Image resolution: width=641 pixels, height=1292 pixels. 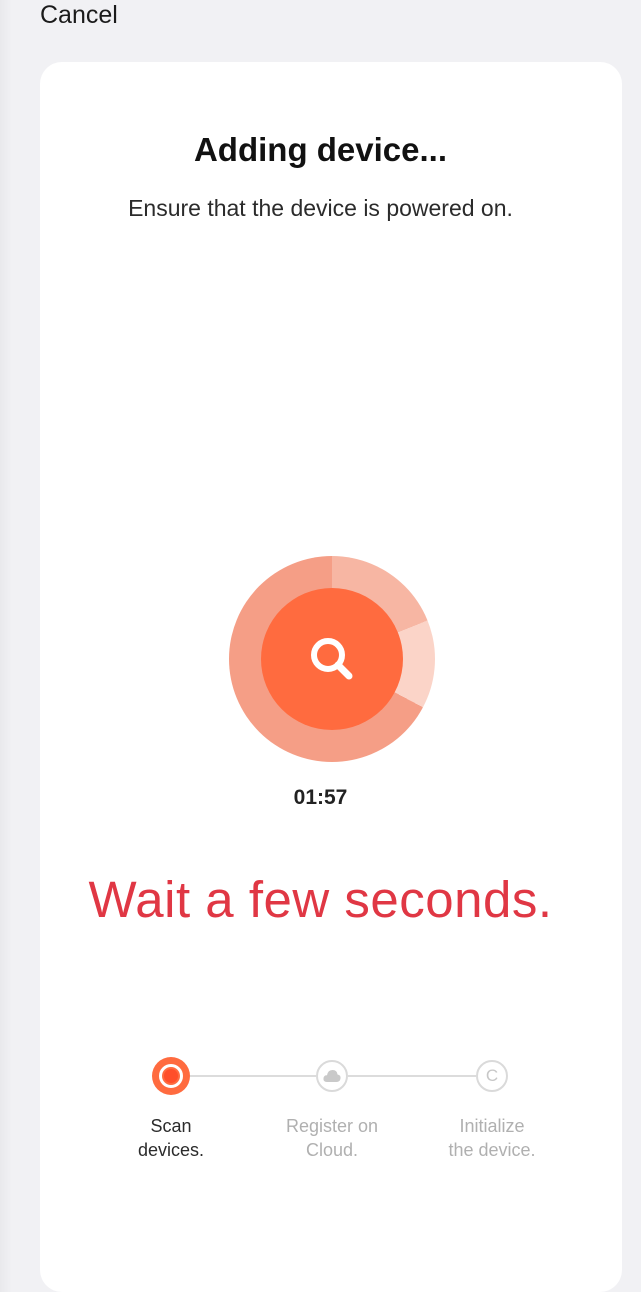 I want to click on search-icon, so click(x=332, y=659).